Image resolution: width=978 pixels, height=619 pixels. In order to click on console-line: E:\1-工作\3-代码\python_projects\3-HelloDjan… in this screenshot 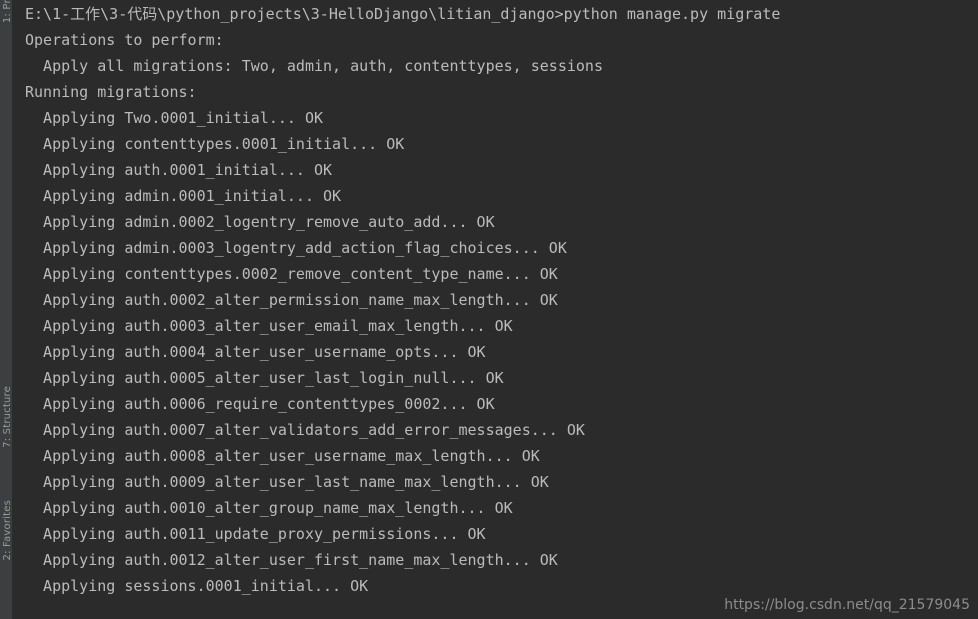, I will do `click(403, 14)`.